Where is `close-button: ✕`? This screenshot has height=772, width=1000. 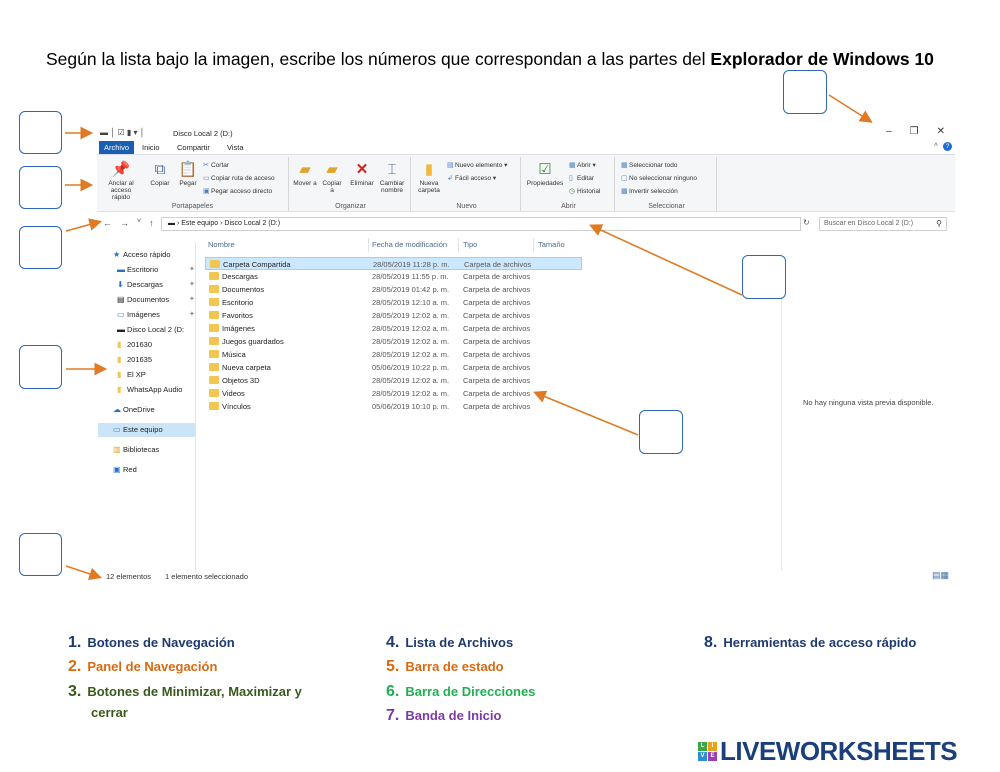 close-button: ✕ is located at coordinates (941, 131).